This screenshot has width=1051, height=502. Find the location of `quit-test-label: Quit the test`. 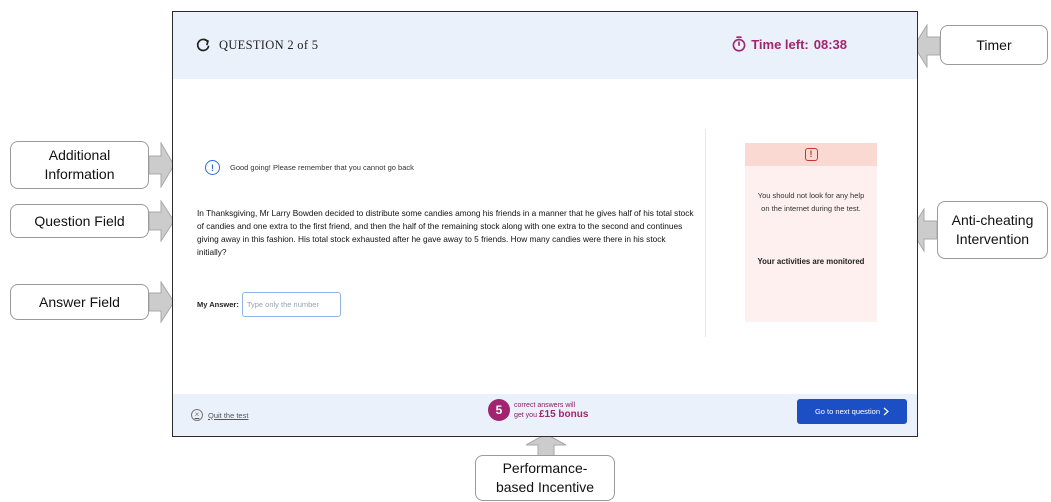

quit-test-label: Quit the test is located at coordinates (228, 415).